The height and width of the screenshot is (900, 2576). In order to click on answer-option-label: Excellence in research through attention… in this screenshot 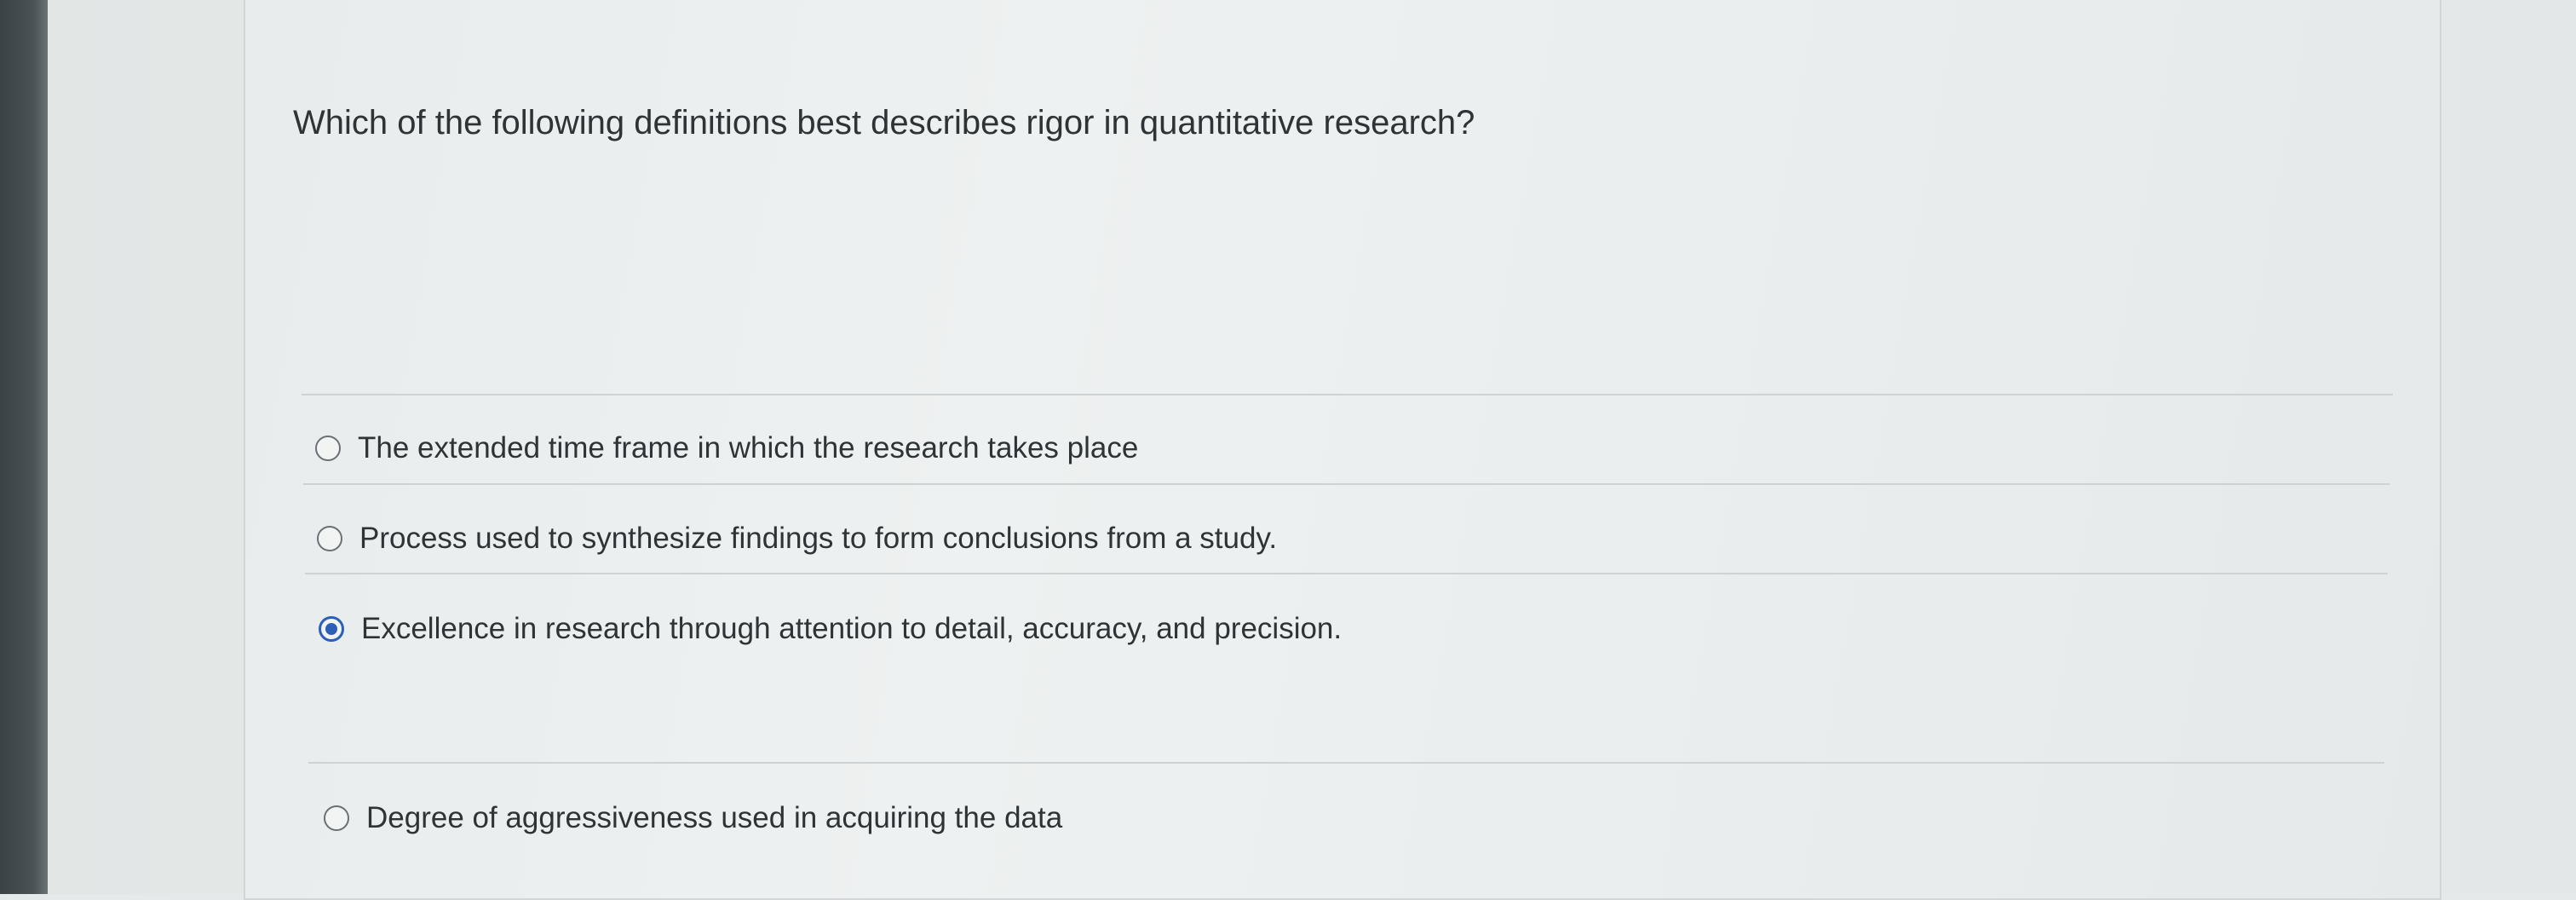, I will do `click(852, 629)`.